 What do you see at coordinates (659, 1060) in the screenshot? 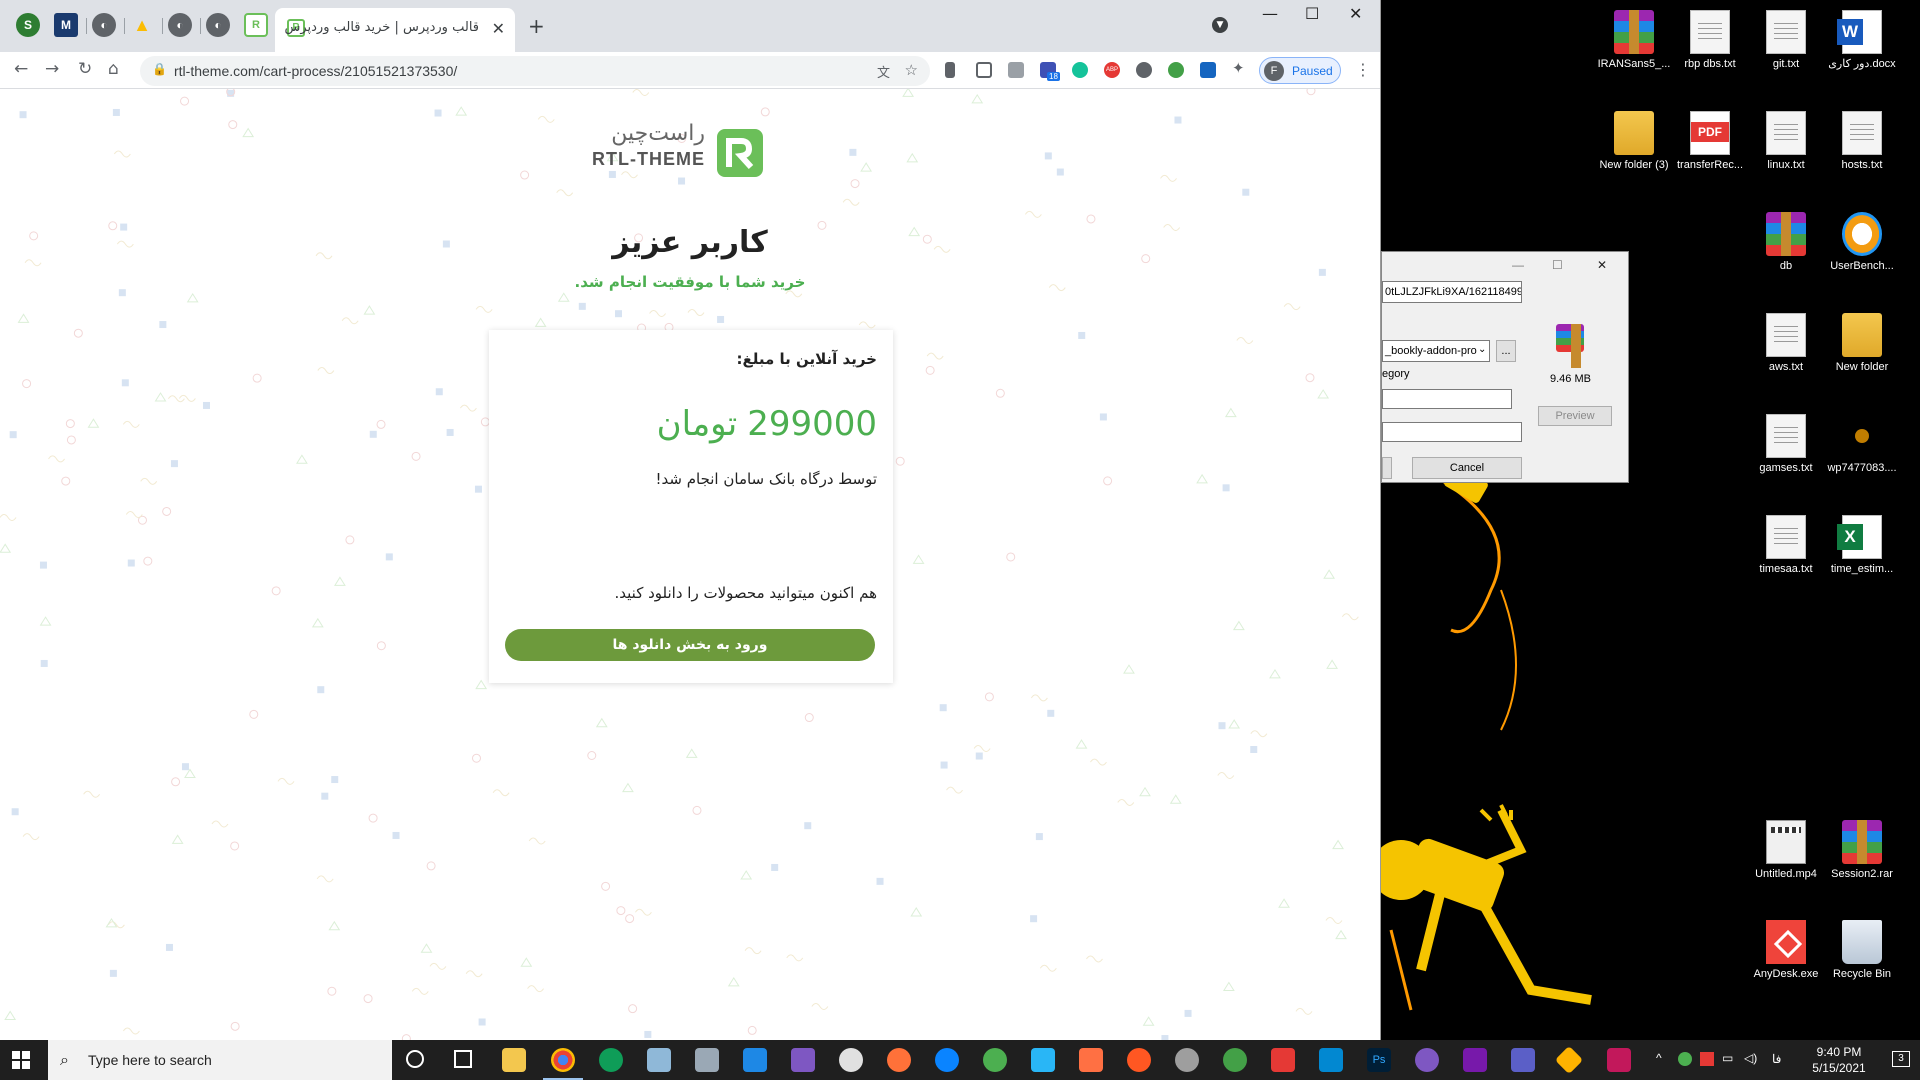
I see `notes-app-icon` at bounding box center [659, 1060].